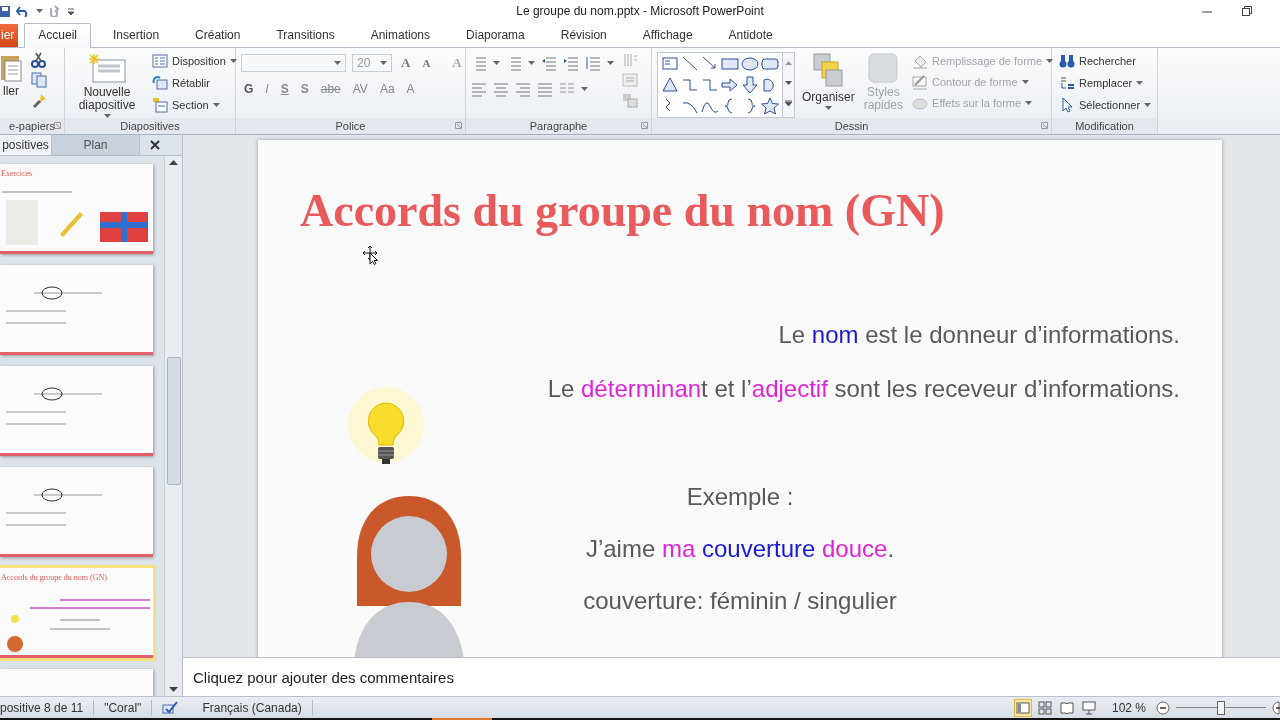  What do you see at coordinates (583, 35) in the screenshot?
I see `ribbon-tab: Révision` at bounding box center [583, 35].